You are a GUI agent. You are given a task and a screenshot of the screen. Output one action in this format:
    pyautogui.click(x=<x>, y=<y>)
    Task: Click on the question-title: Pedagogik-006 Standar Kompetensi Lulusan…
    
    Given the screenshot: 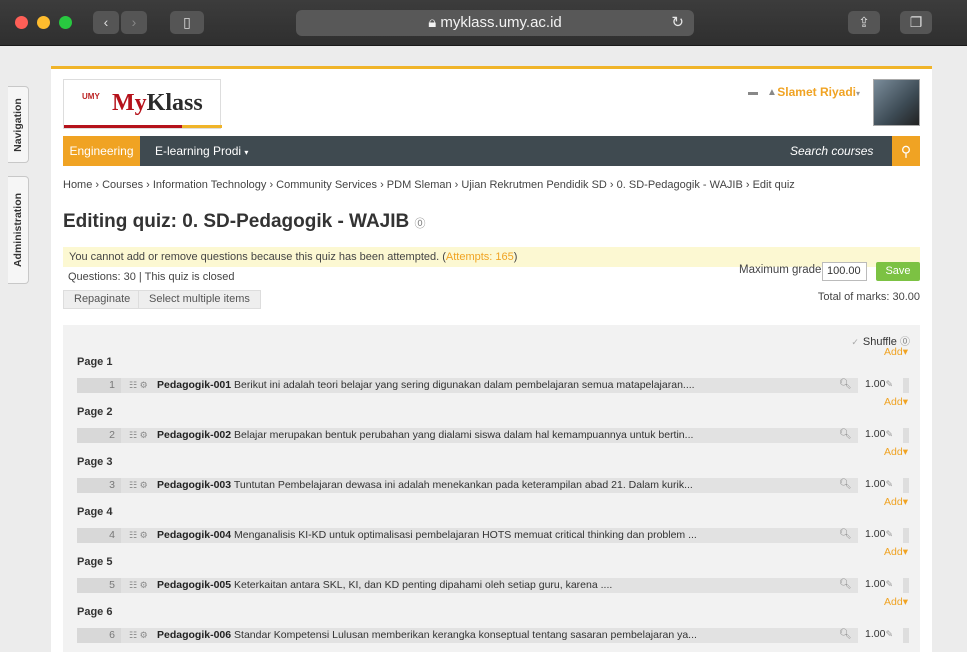 What is the action you would take?
    pyautogui.click(x=477, y=635)
    